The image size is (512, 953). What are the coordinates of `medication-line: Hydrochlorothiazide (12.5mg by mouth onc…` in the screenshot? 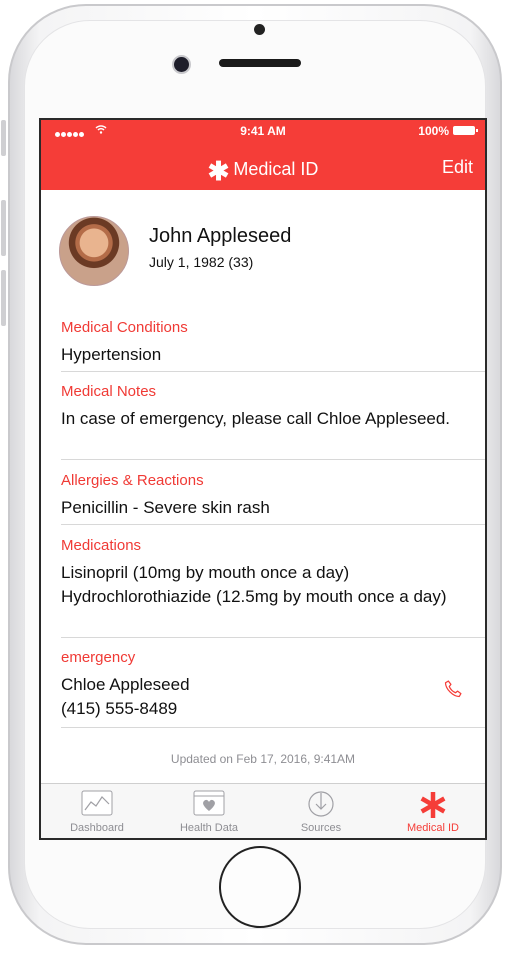 It's located at (254, 596).